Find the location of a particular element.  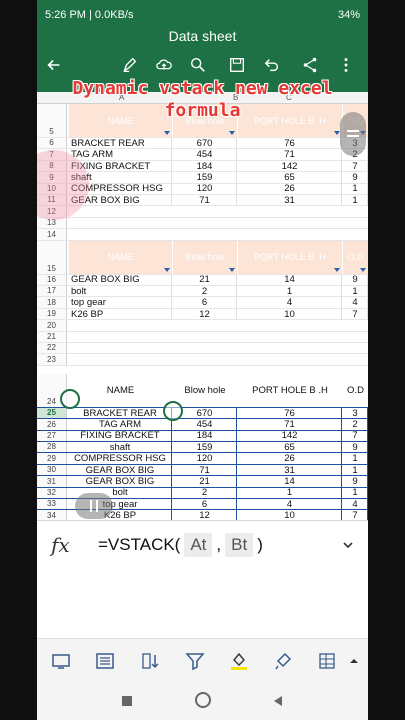

grid-row: 7TAG ARM454712 is located at coordinates (202, 155).